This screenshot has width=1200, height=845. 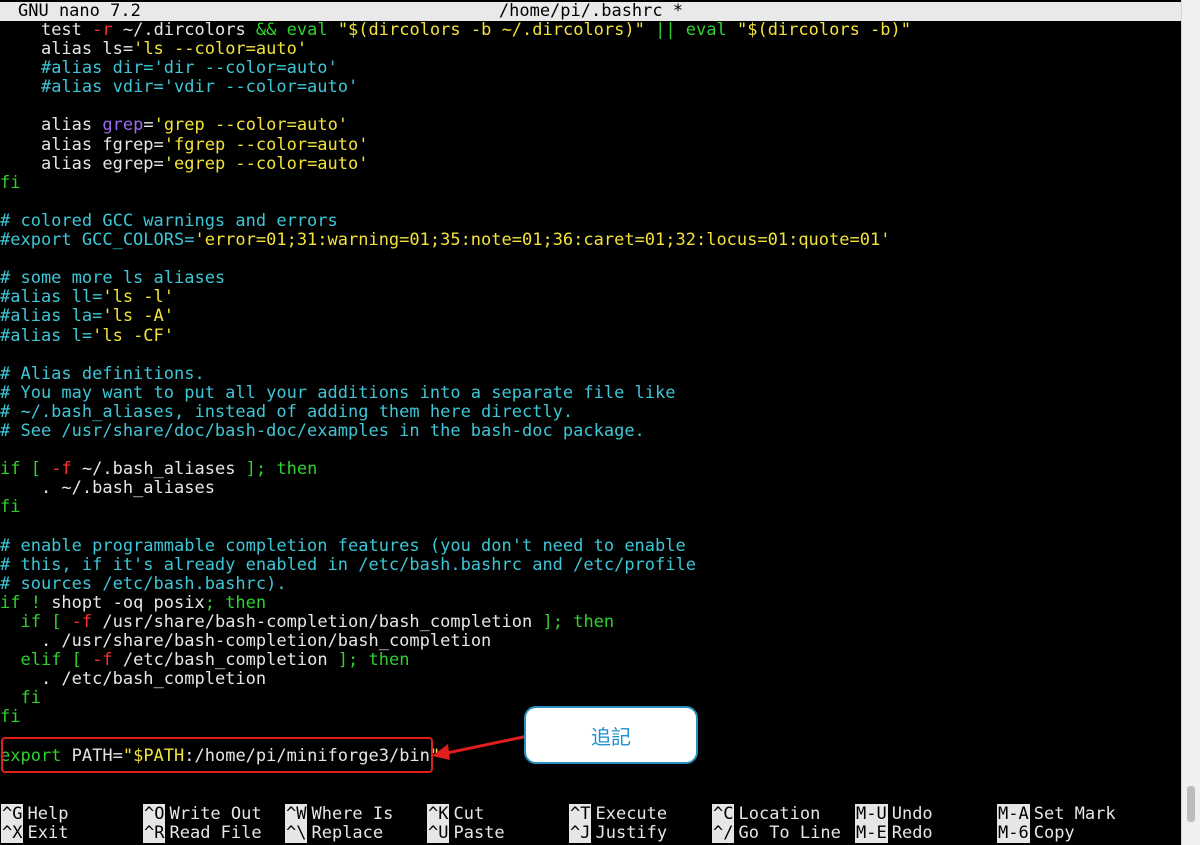 I want to click on code-token: #alias la=, so click(x=51, y=316).